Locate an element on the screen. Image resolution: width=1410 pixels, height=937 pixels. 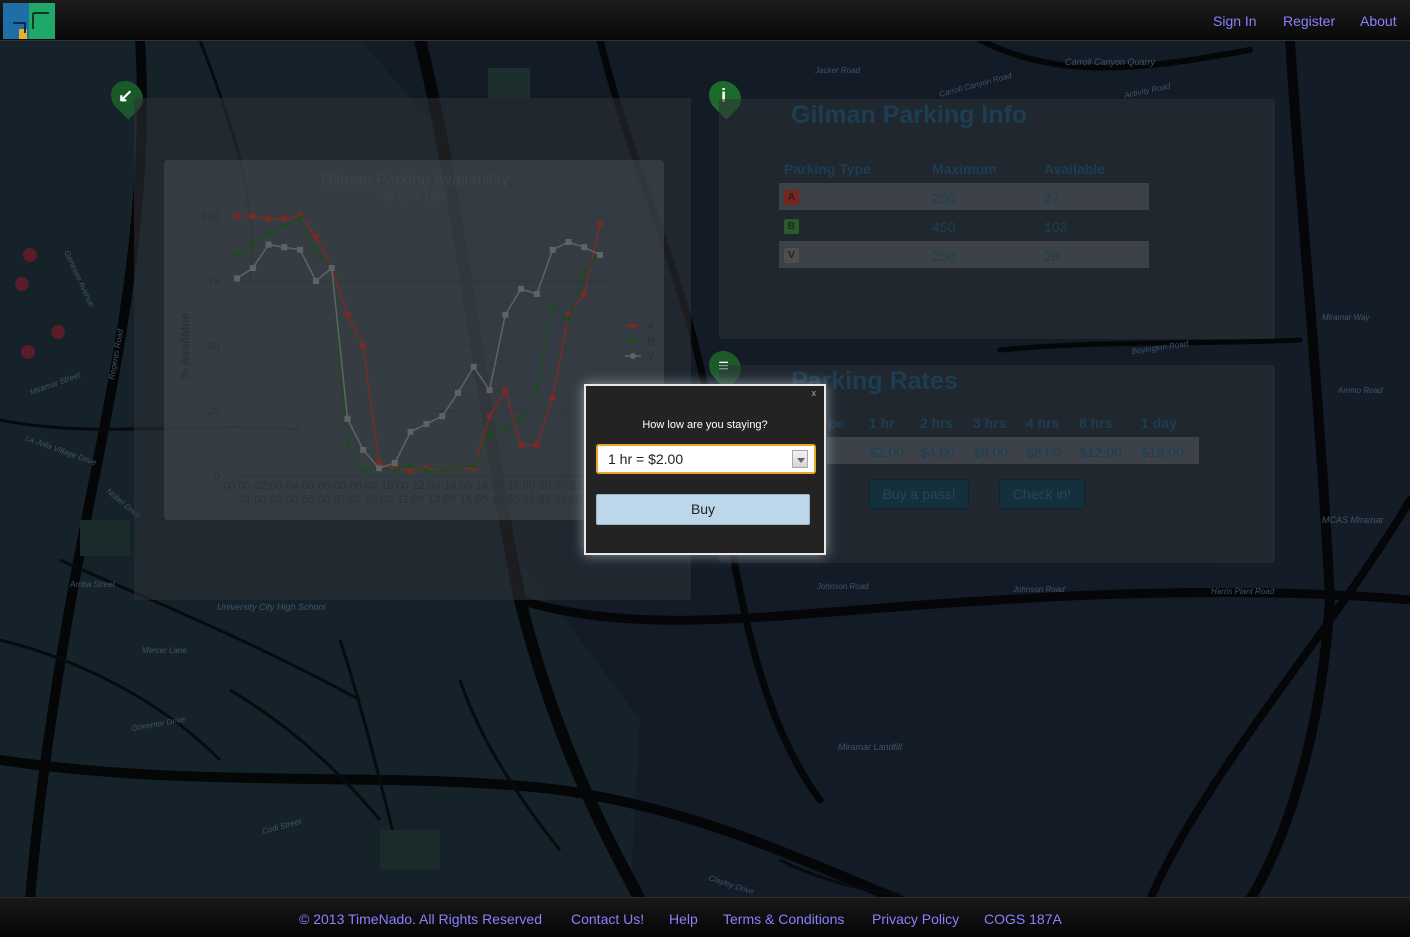
type-b-badge: B is located at coordinates (791, 226).